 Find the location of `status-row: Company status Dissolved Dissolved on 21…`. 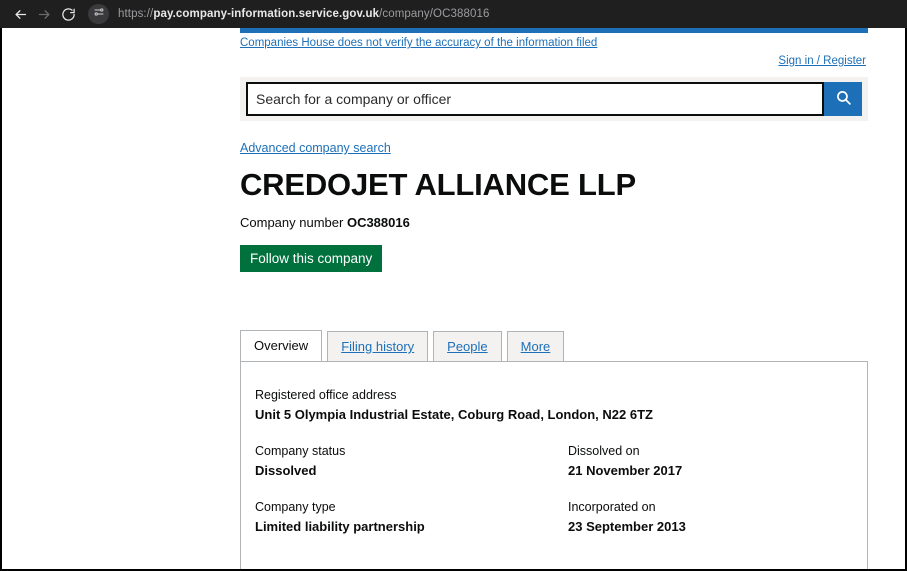

status-row: Company status Dissolved Dissolved on 21… is located at coordinates (554, 461).